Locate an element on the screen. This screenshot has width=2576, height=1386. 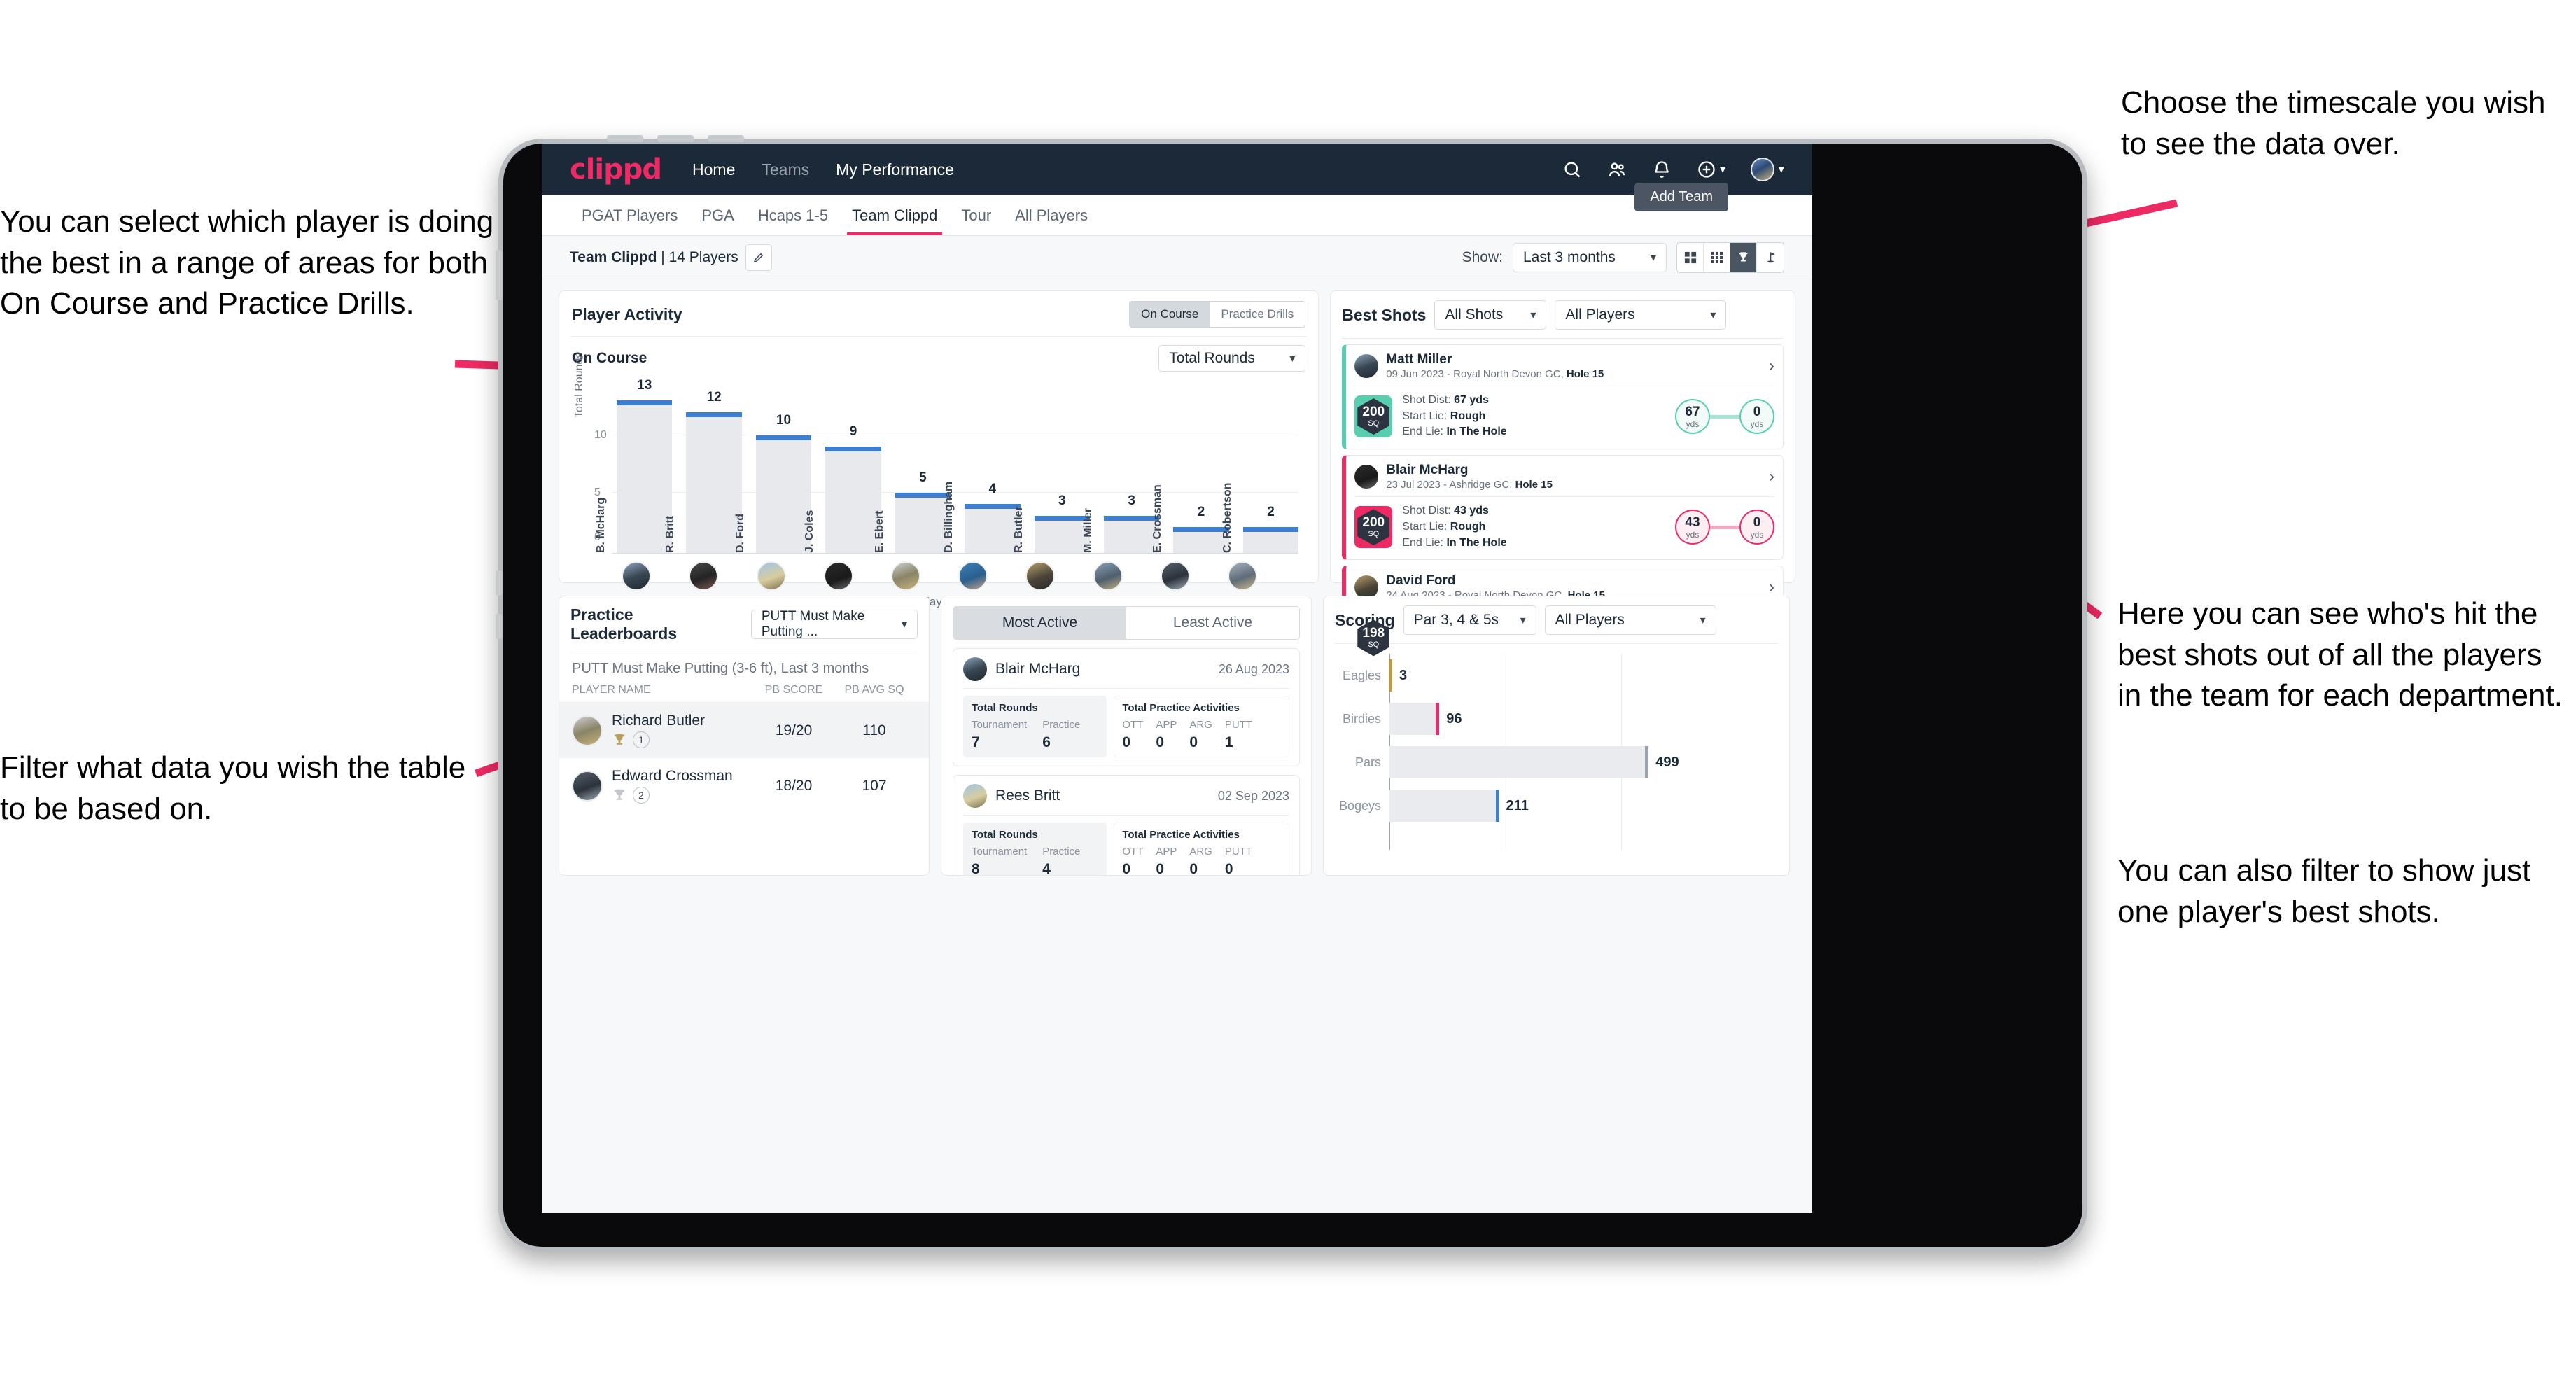
table-row: Richard Butler 1 19/20 110 is located at coordinates (744, 730).